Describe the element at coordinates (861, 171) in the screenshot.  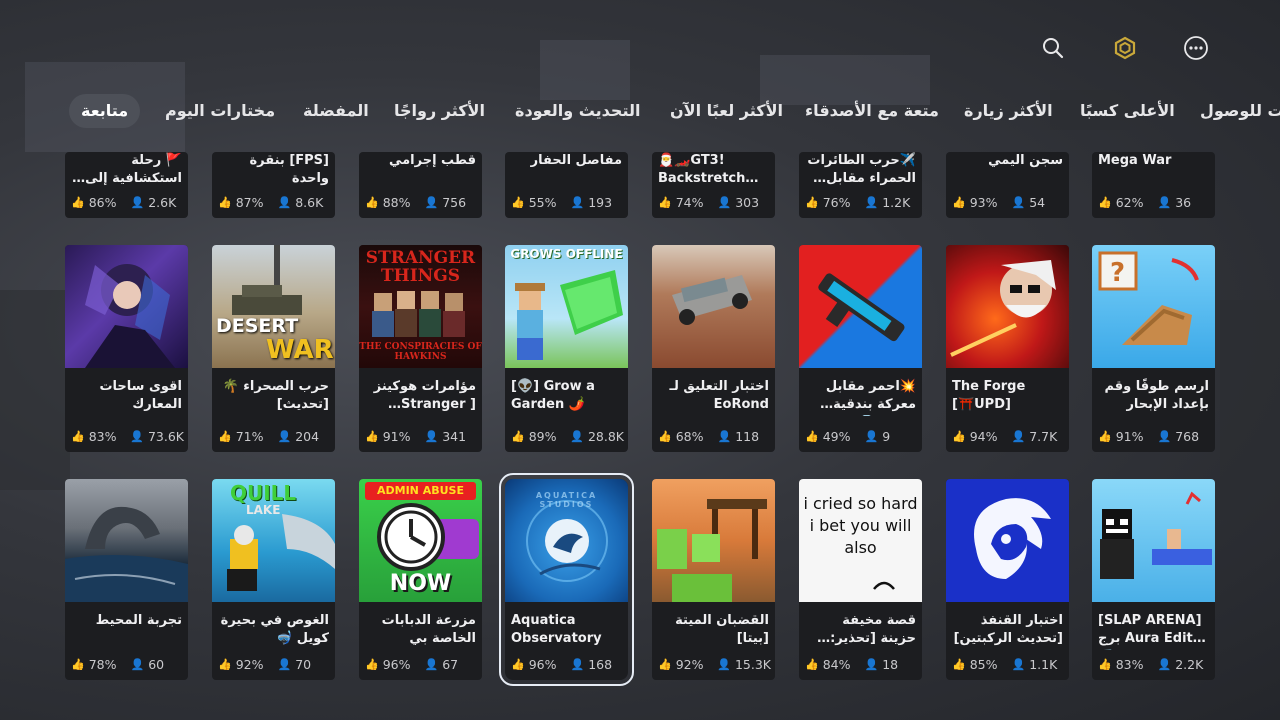
I see `game-title: ✈️حرب الطائرات الحمراء مقابل الطائرات` at that location.